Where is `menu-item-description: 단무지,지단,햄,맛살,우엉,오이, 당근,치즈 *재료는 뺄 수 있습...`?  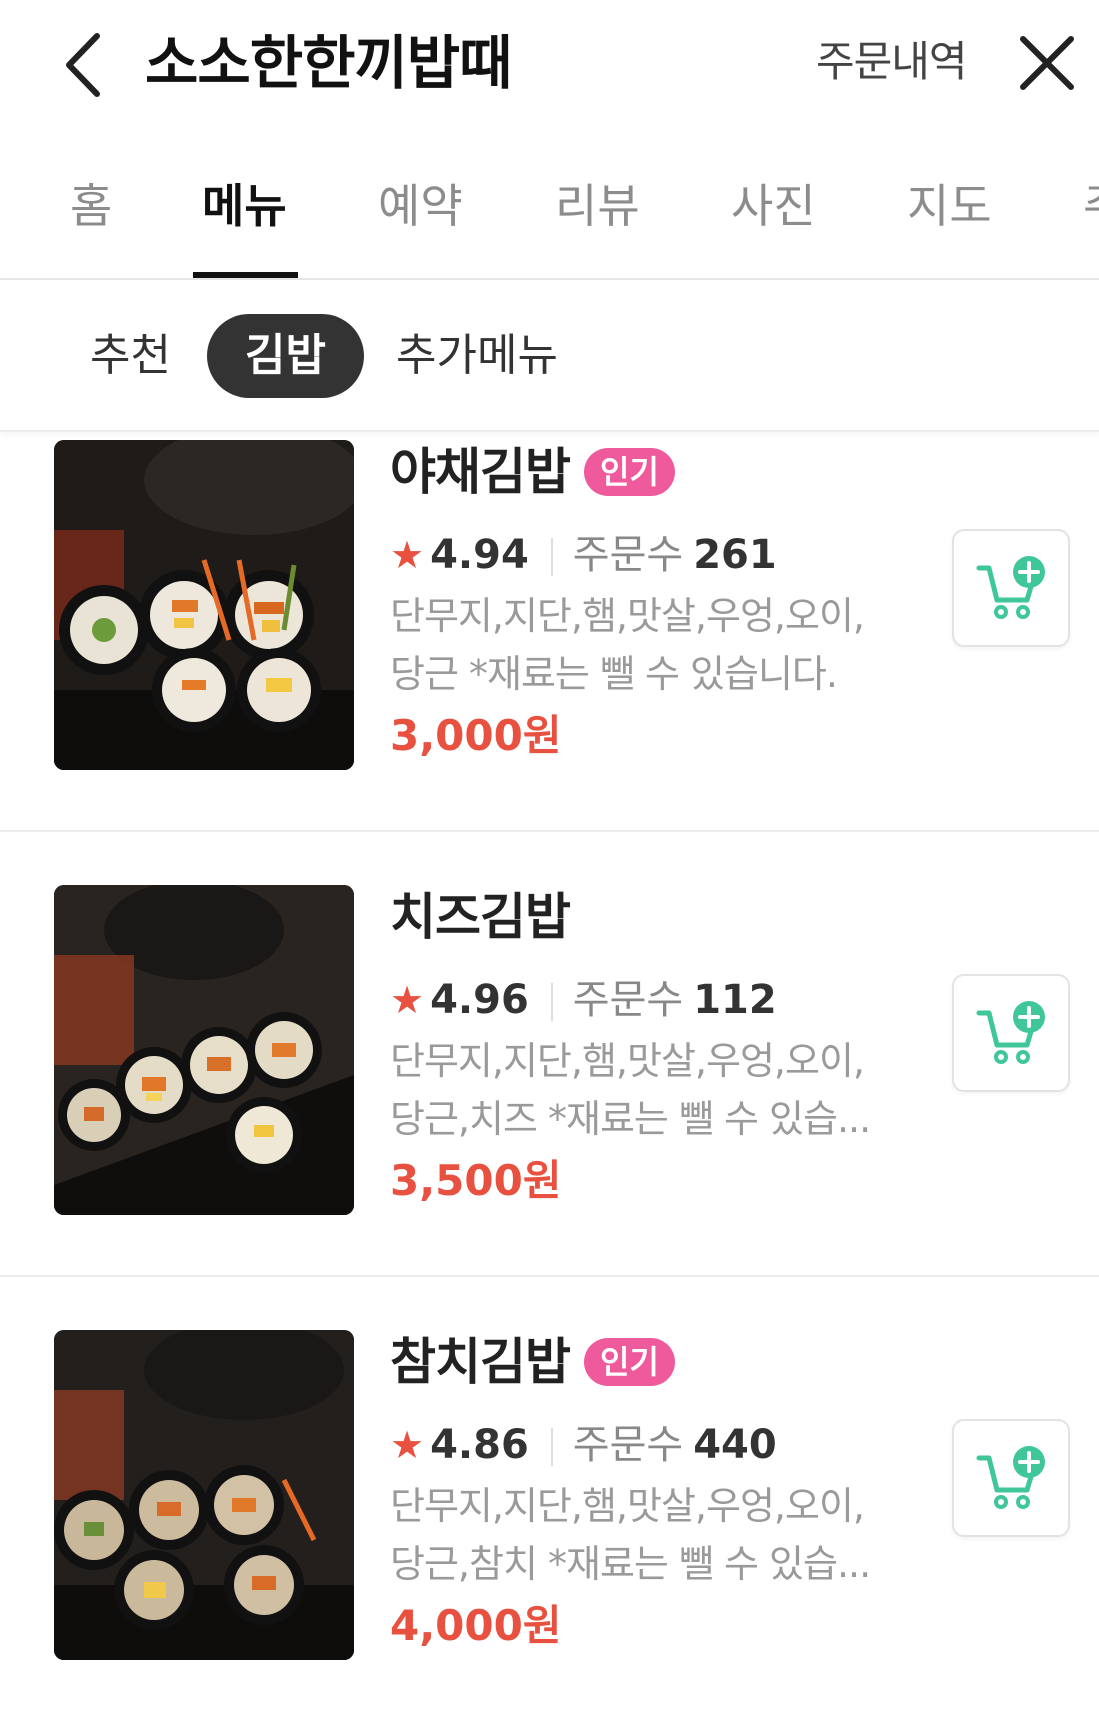
menu-item-description: 단무지,지단,햄,맛살,우엉,오이, 당근,치즈 *재료는 뺄 수 있습... is located at coordinates (630, 1090).